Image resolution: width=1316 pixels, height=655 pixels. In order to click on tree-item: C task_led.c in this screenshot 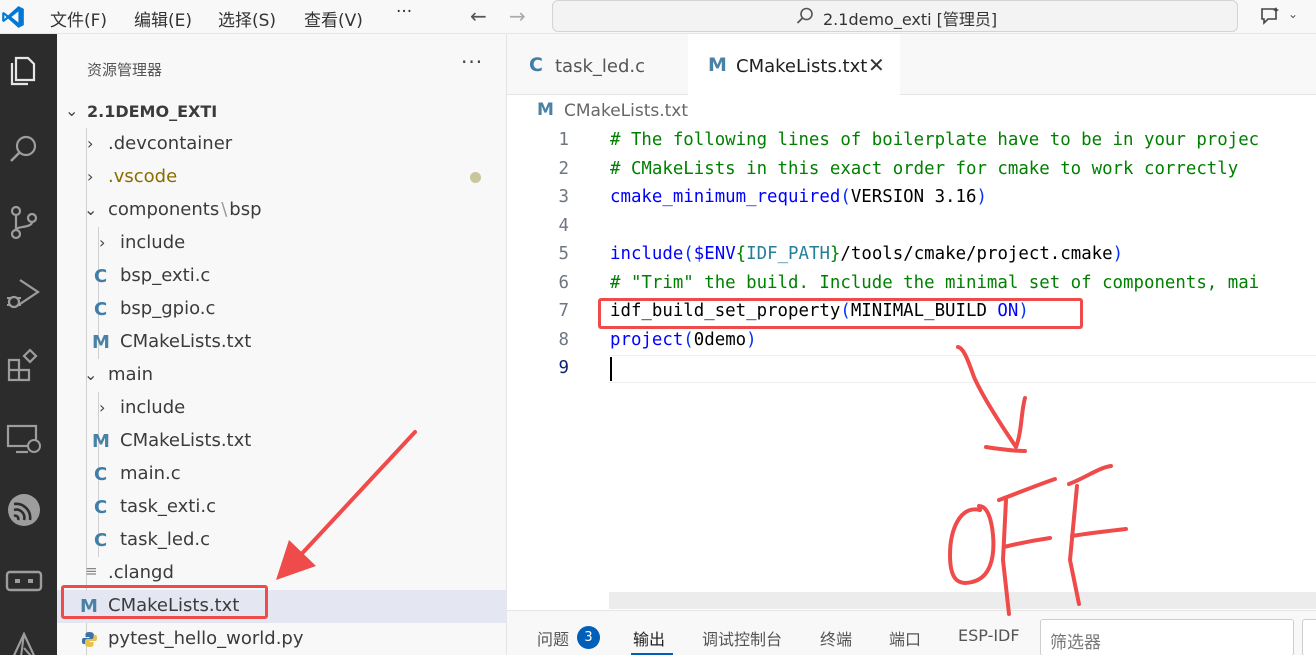, I will do `click(282, 540)`.